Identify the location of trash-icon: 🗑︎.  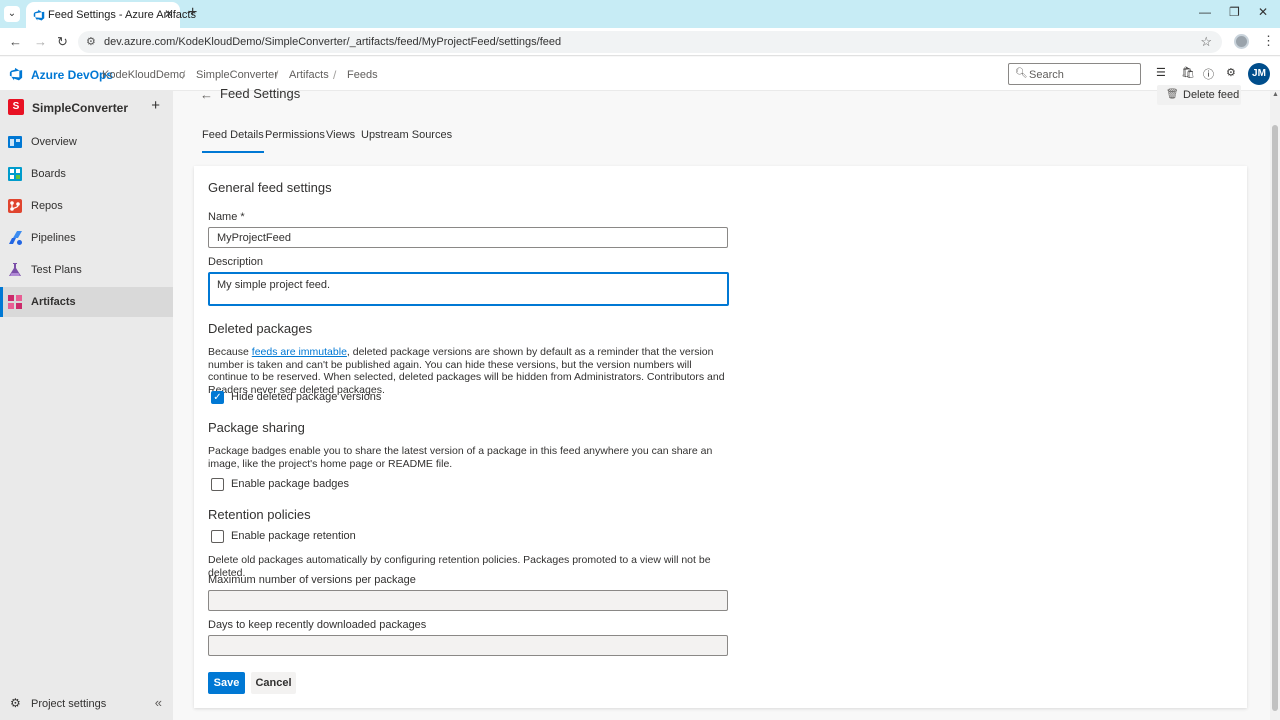
(1172, 94).